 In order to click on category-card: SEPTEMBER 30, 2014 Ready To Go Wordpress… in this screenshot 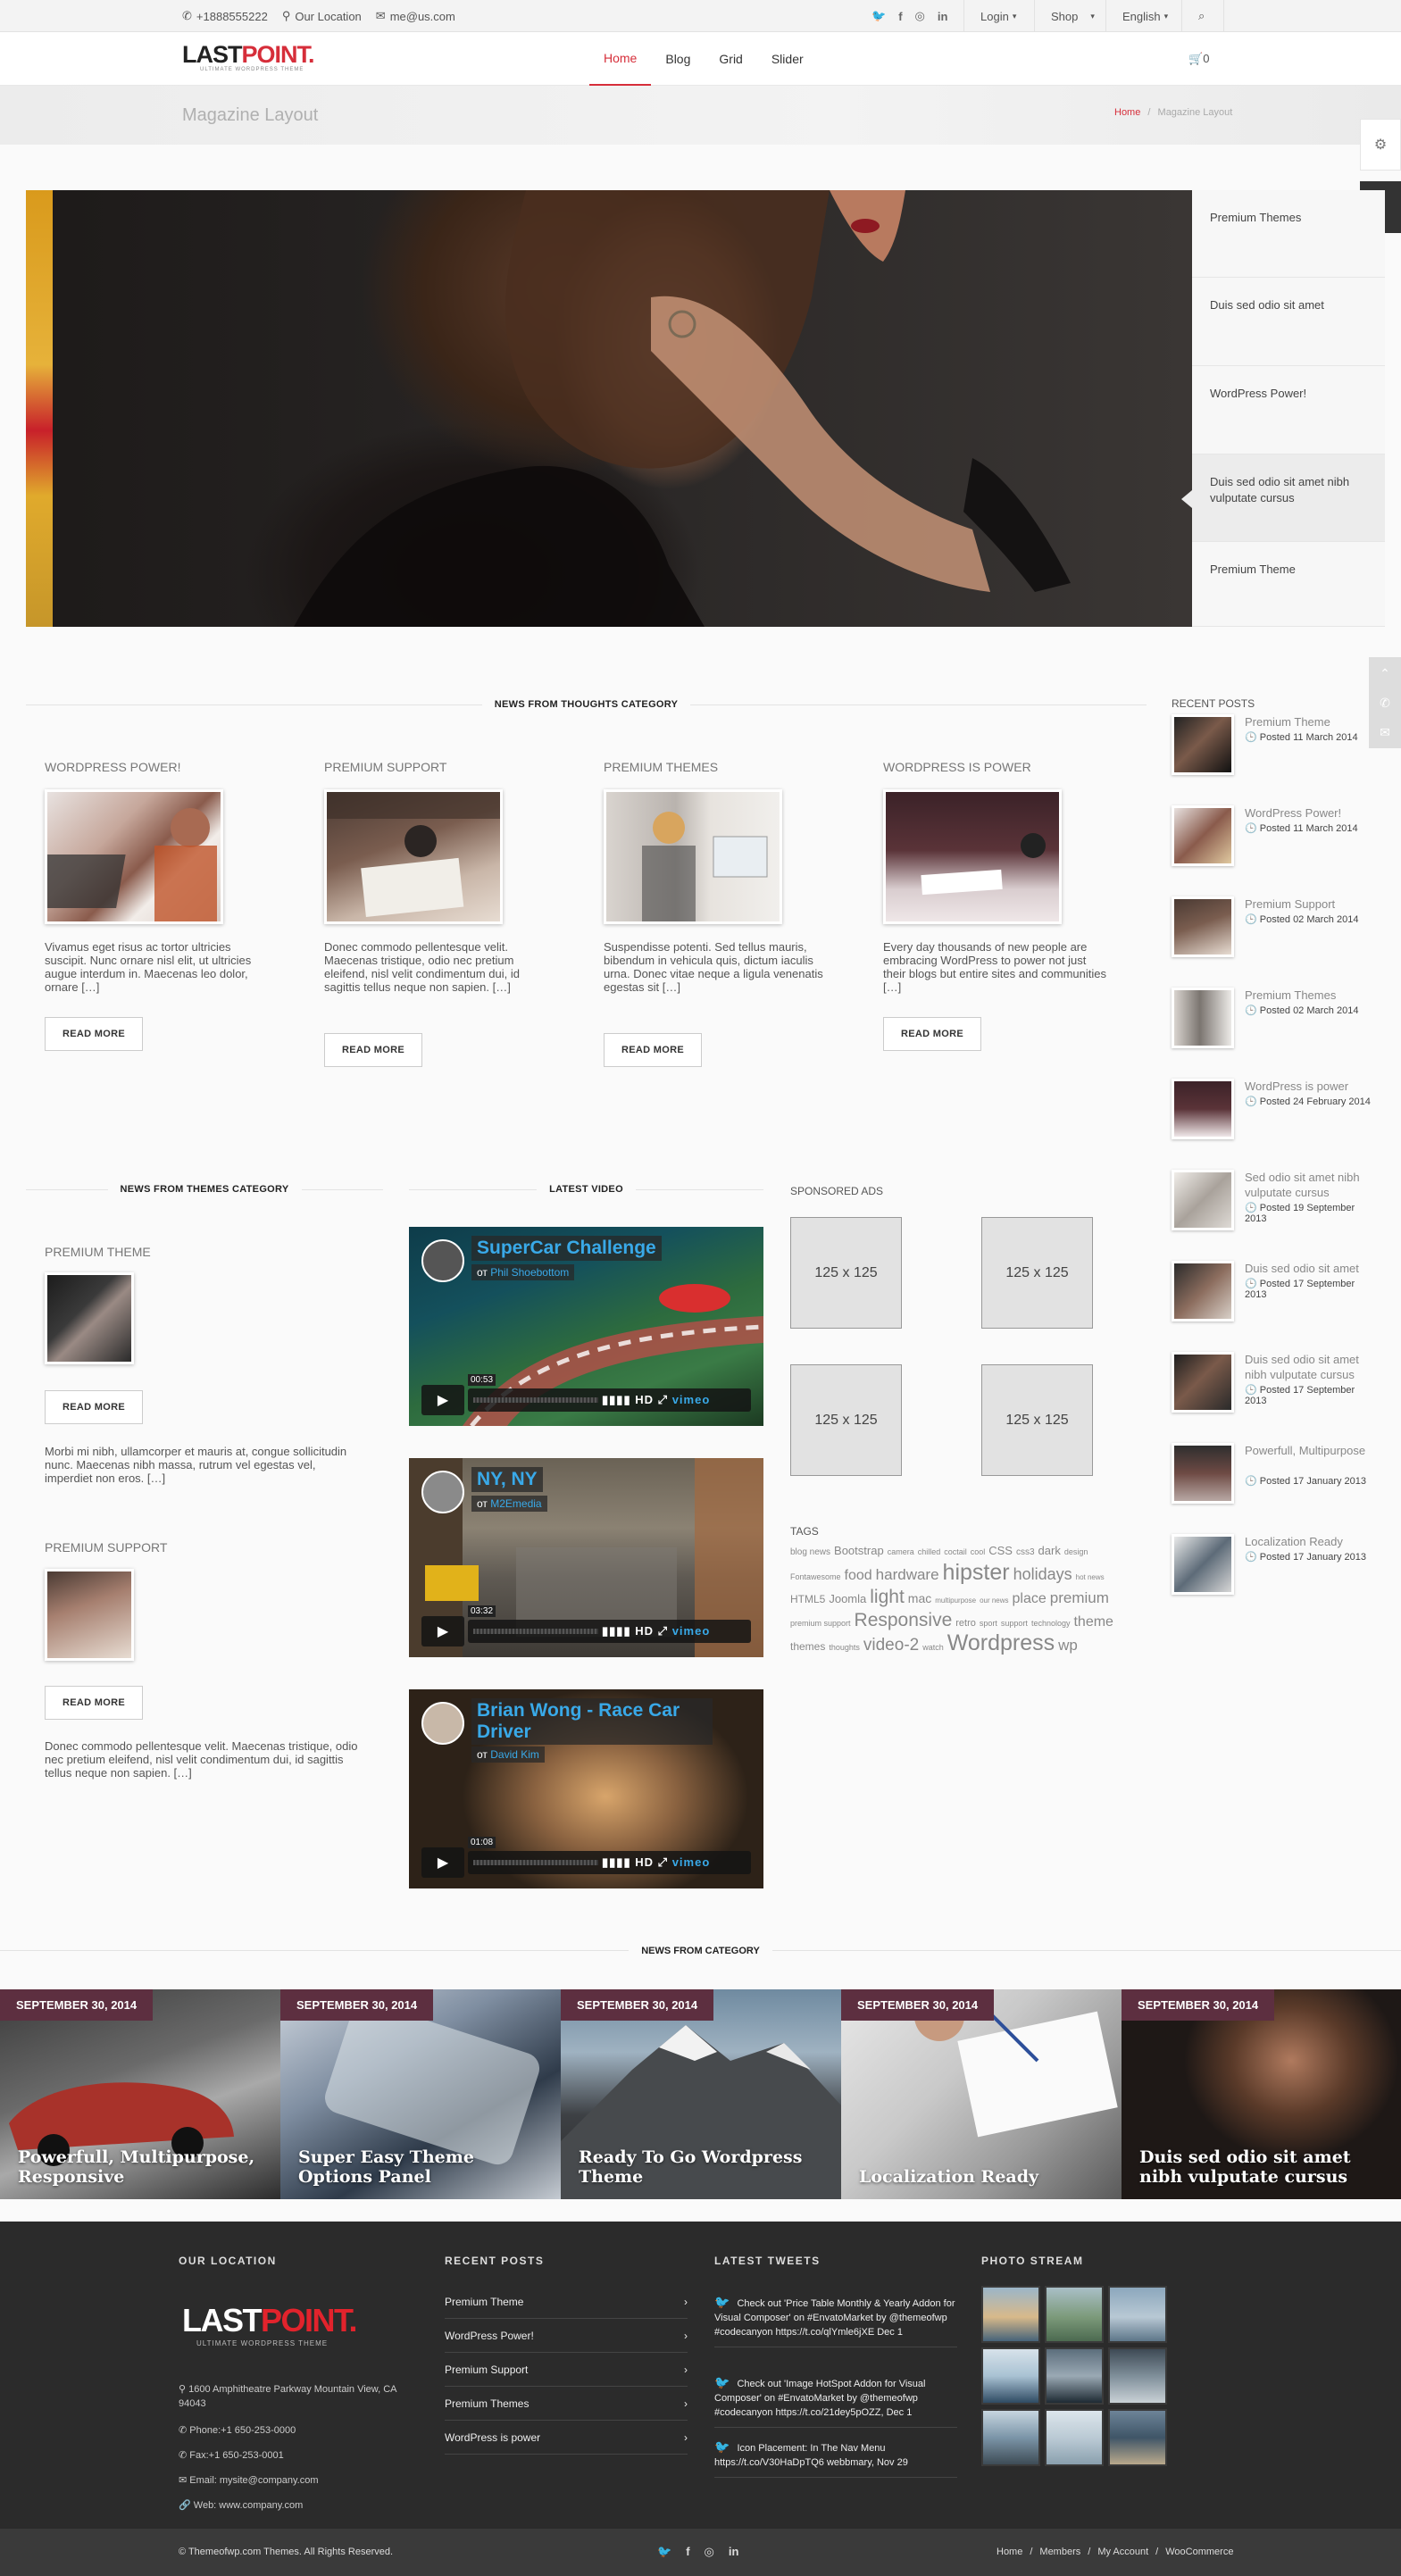, I will do `click(701, 2094)`.